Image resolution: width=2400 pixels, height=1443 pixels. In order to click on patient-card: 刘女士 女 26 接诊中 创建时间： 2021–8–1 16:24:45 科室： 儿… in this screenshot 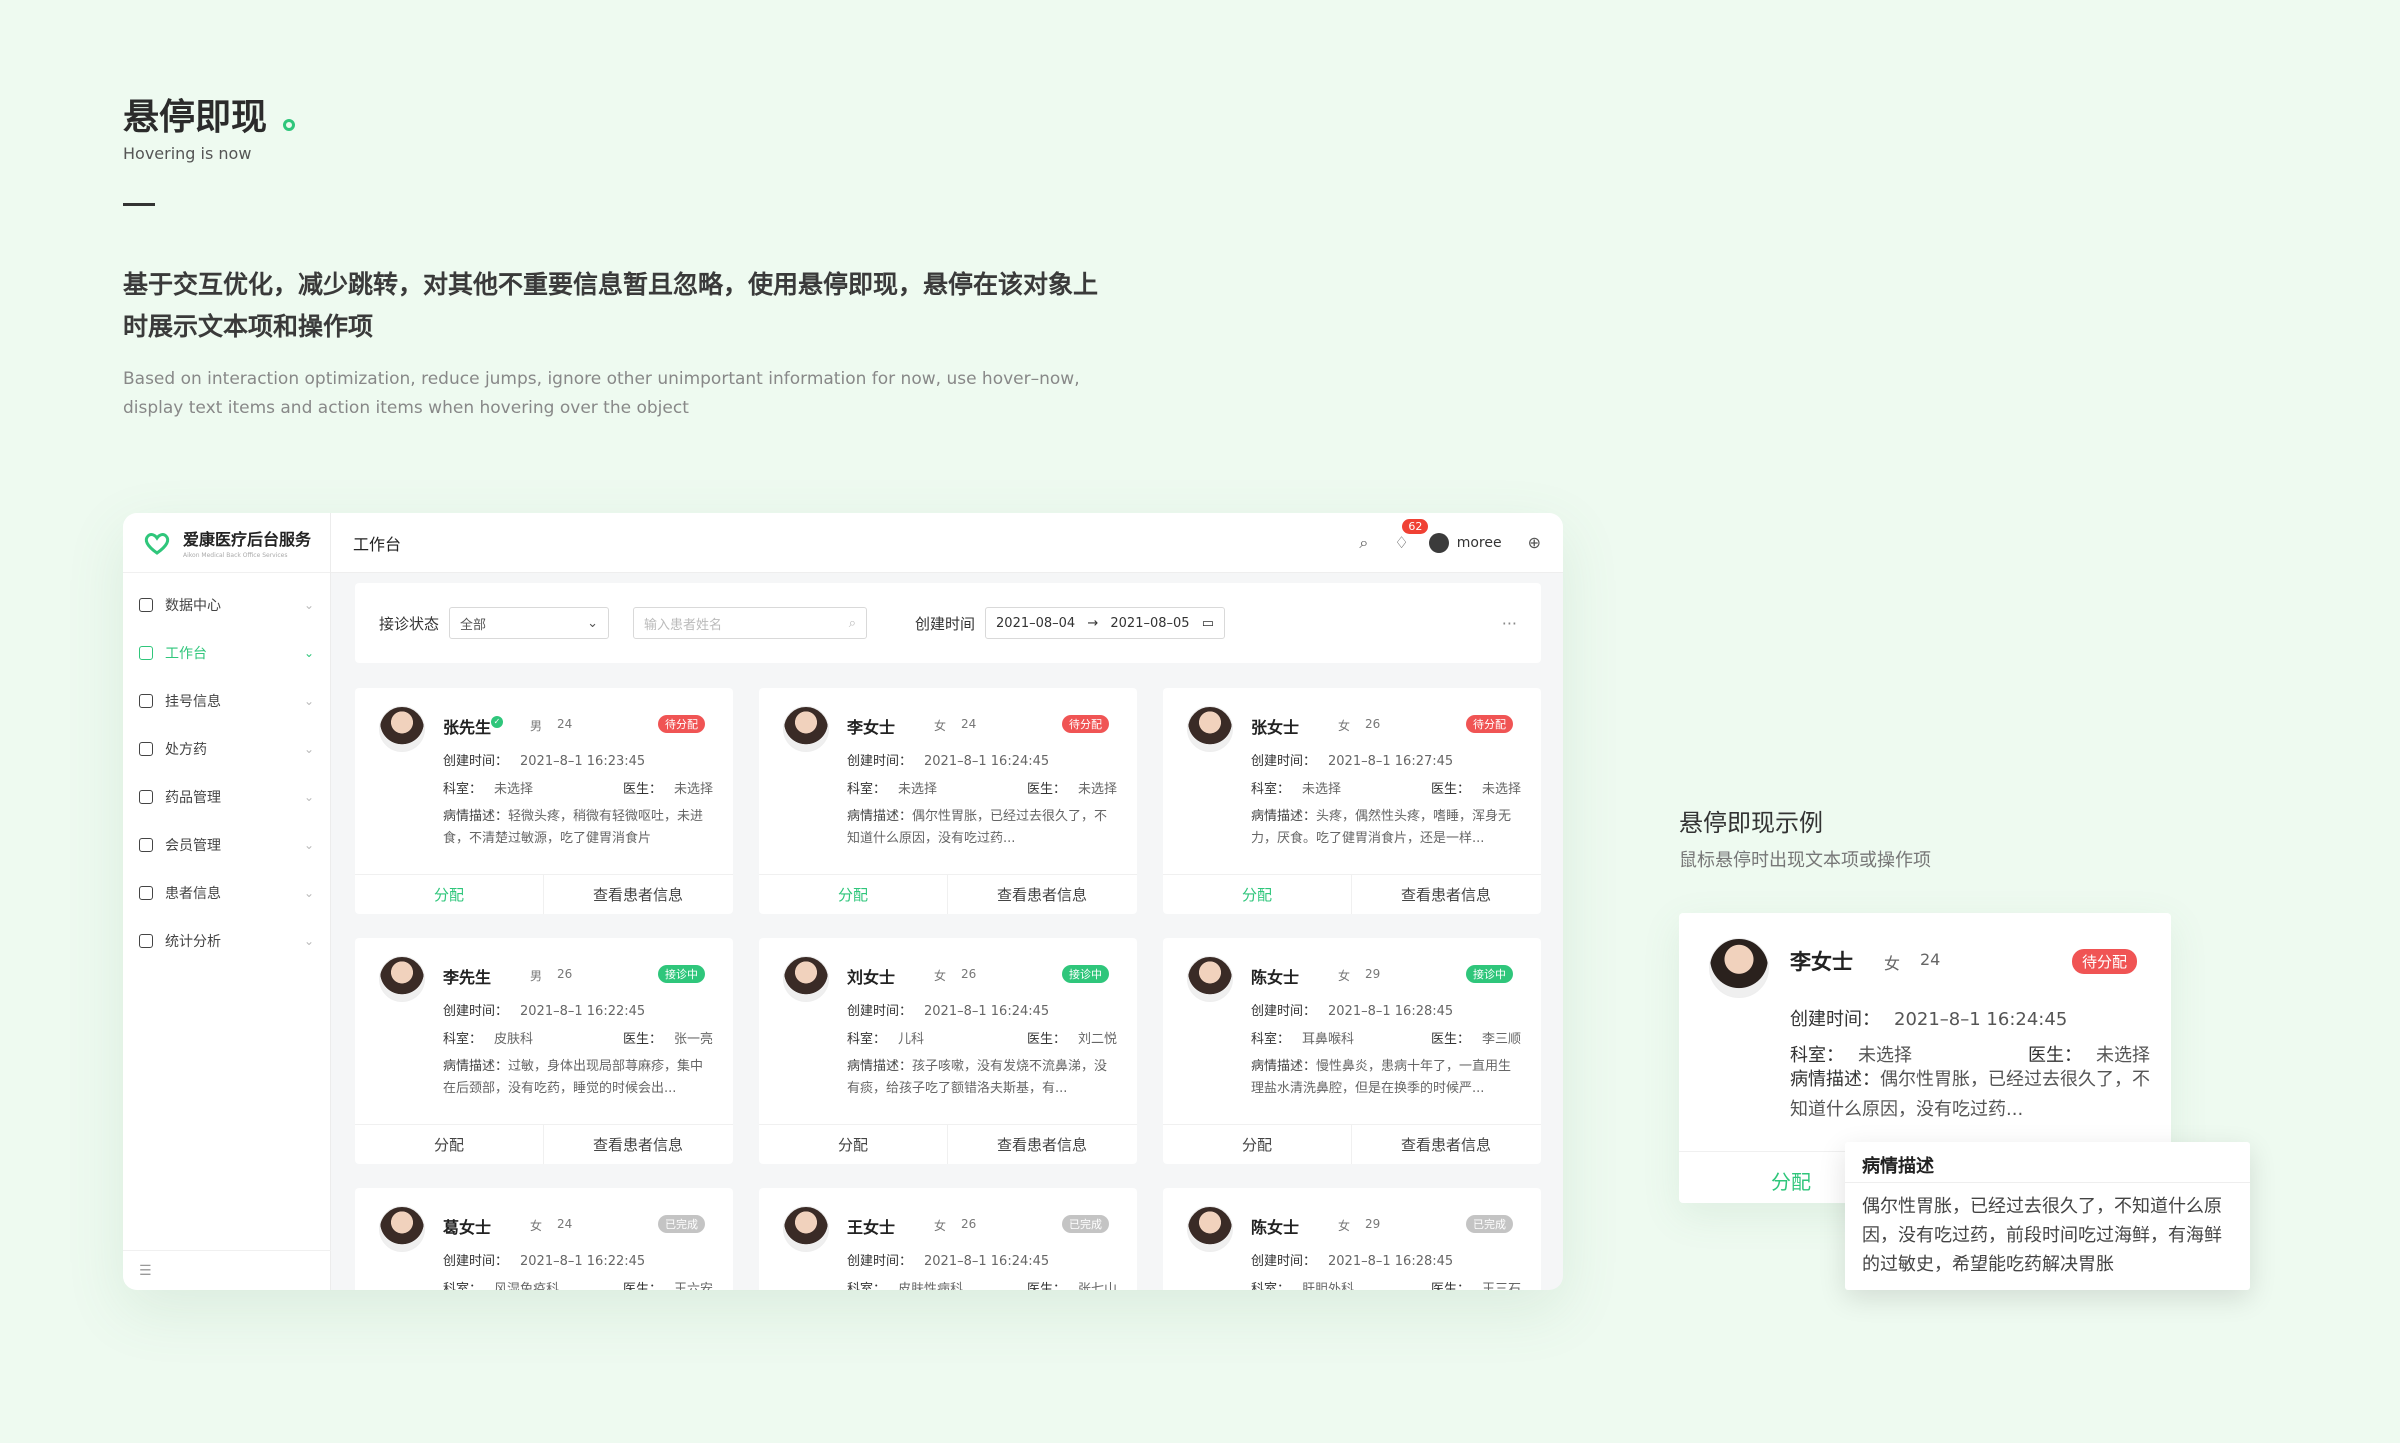, I will do `click(948, 1051)`.